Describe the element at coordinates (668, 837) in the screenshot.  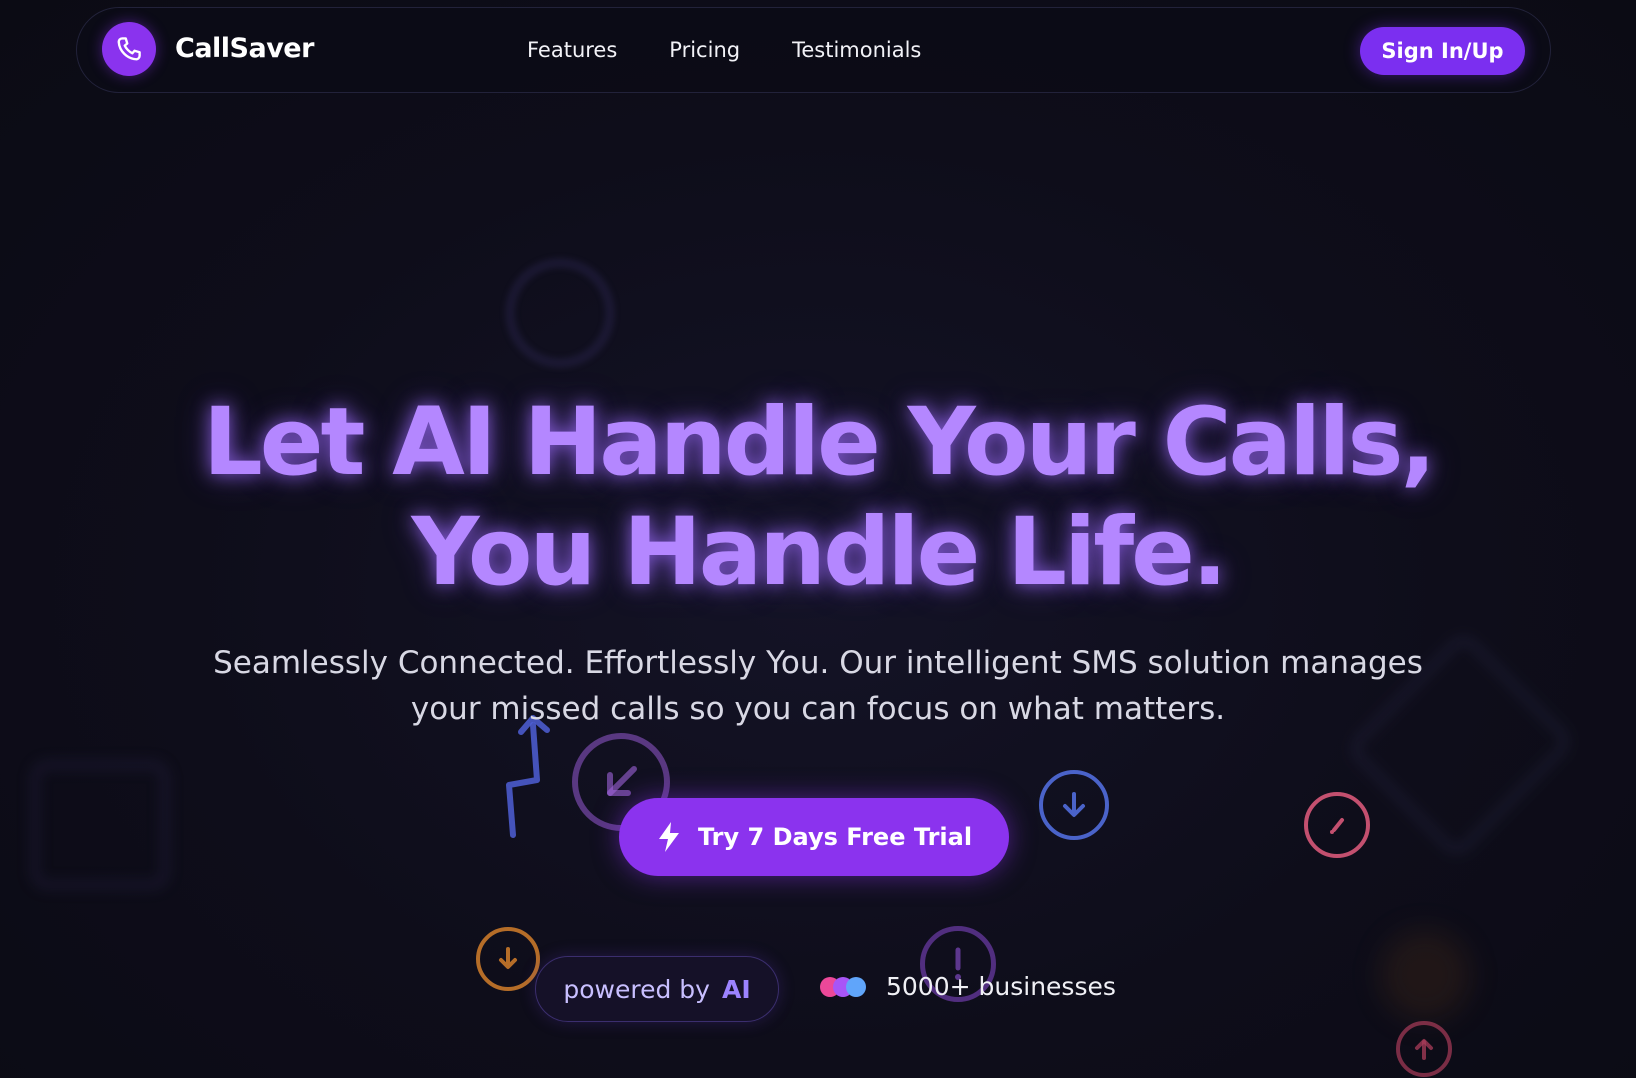
I see `lightning-icon` at that location.